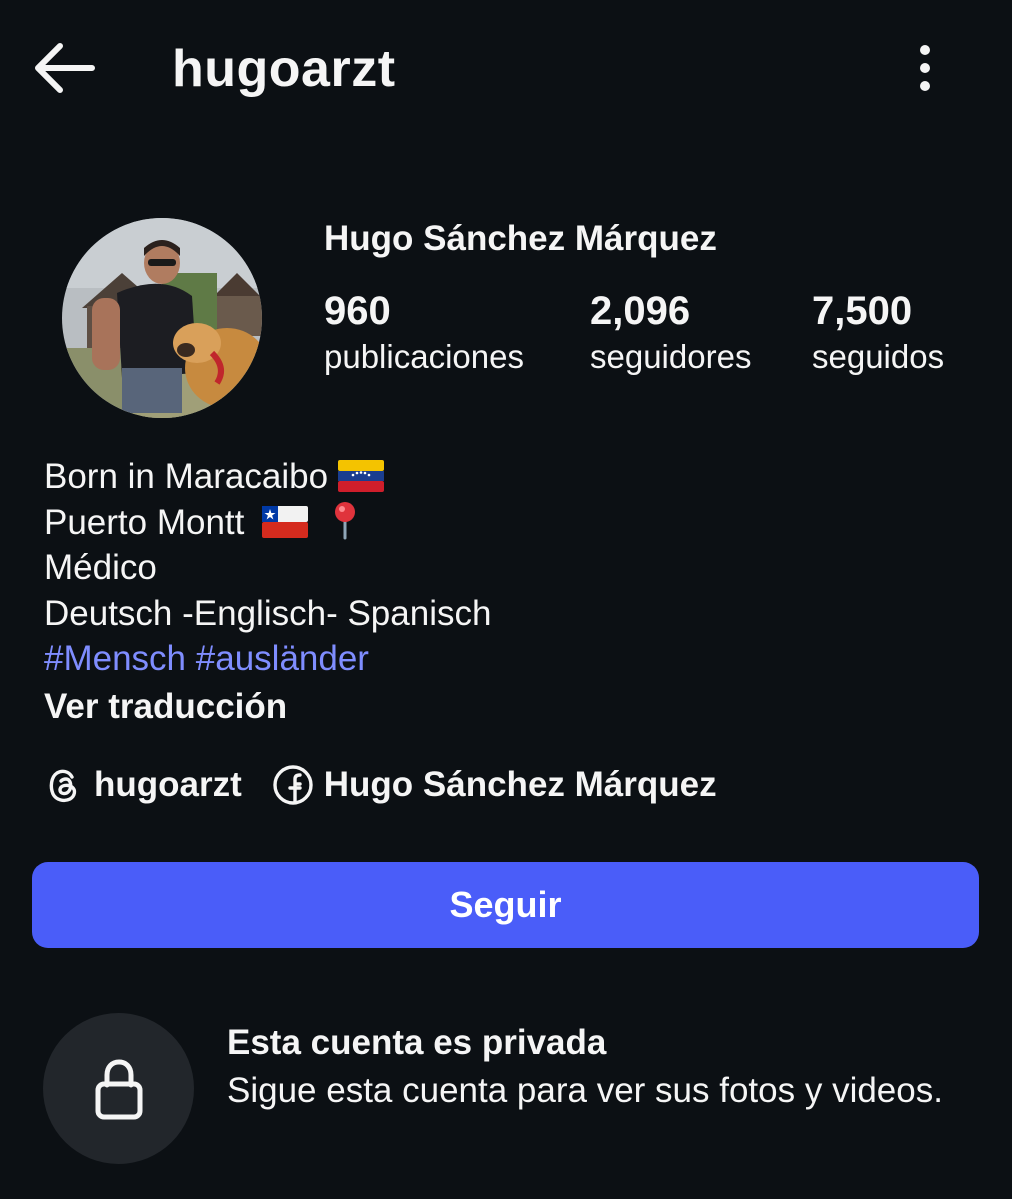  Describe the element at coordinates (293, 785) in the screenshot. I see `facebook-icon` at that location.